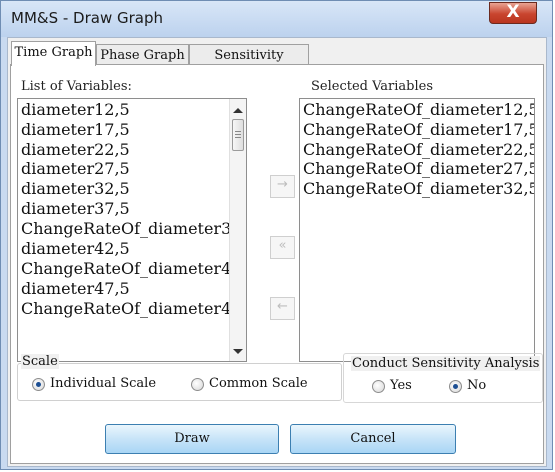  I want to click on window-title: MM&S - Draw Graph, so click(87, 18).